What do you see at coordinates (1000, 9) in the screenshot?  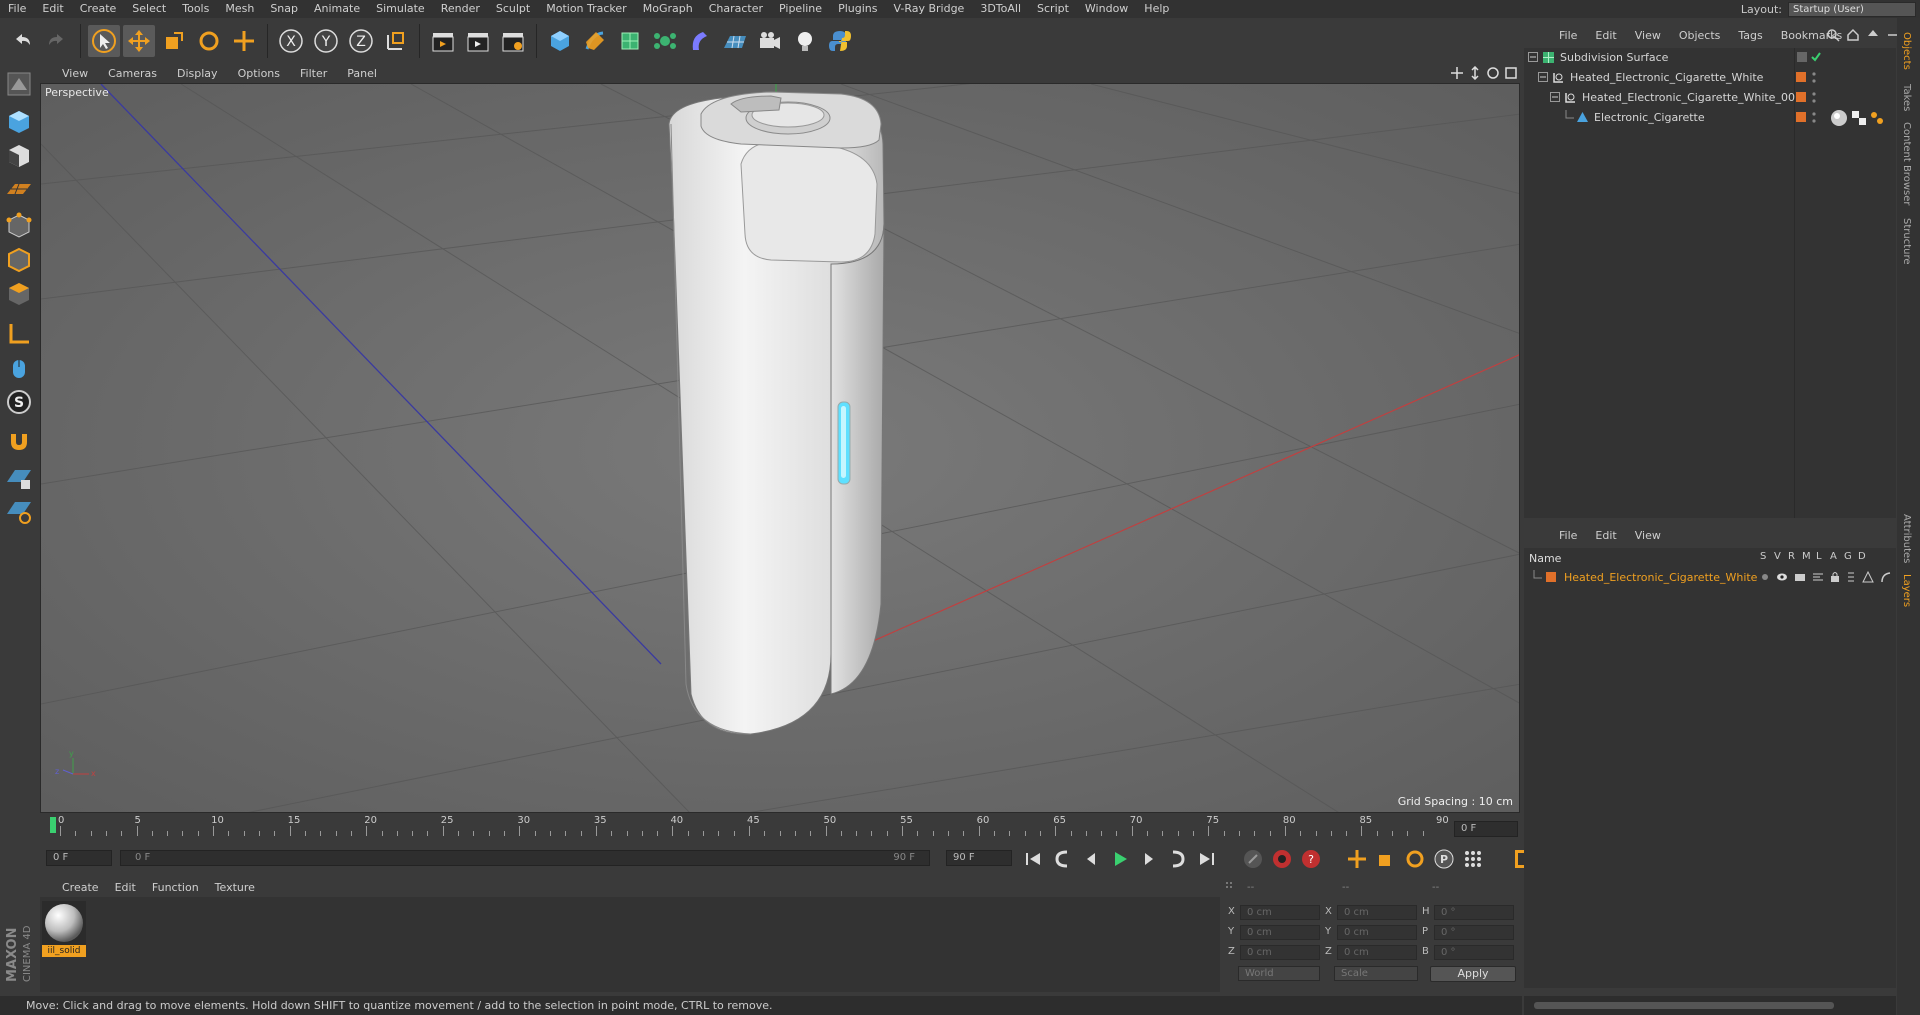 I see `menu-3dtoall: 3DToAll` at bounding box center [1000, 9].